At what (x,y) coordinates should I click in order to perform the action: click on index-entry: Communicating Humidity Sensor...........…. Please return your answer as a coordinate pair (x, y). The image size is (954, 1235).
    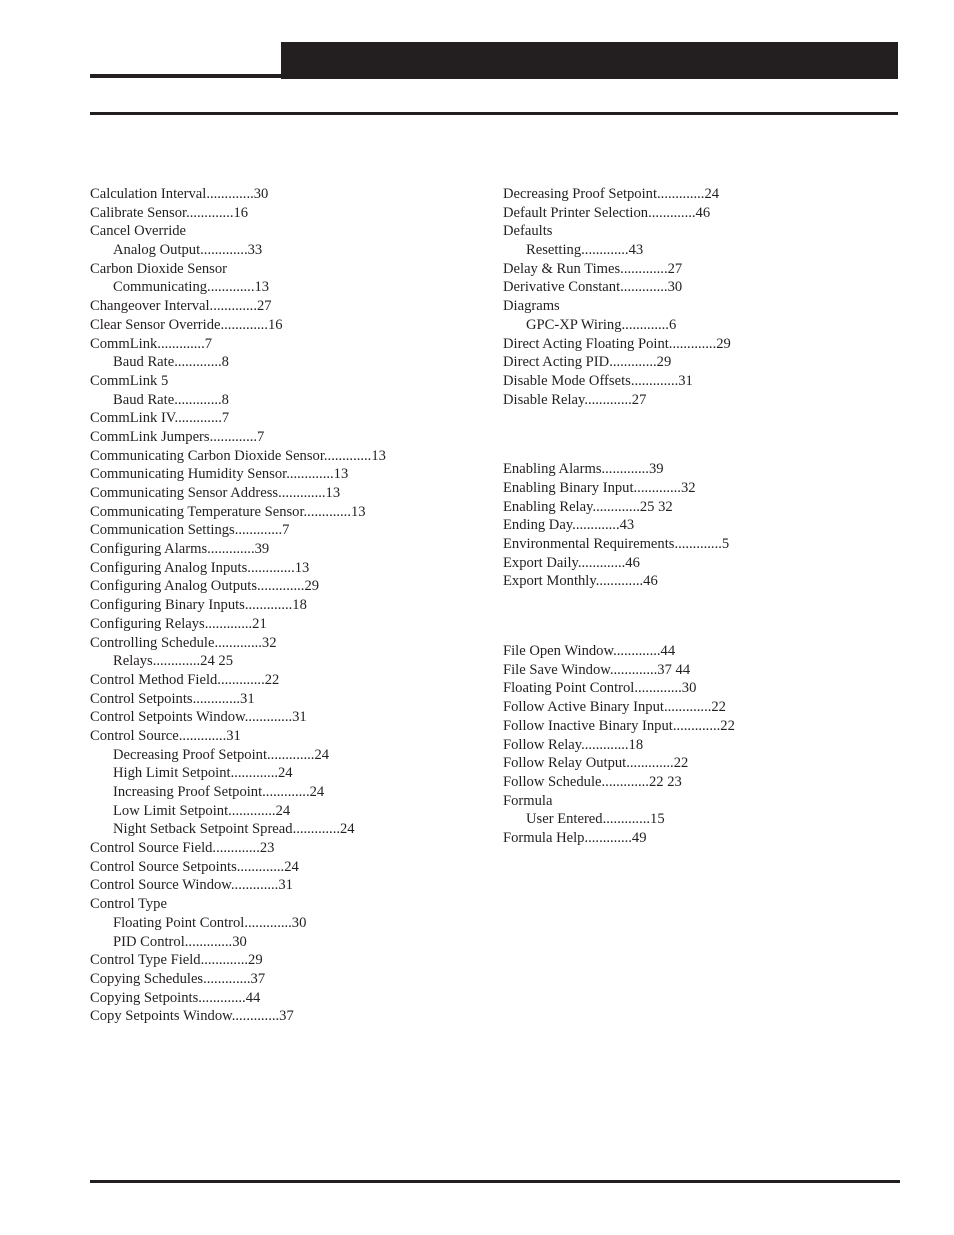
    Looking at the image, I should click on (238, 474).